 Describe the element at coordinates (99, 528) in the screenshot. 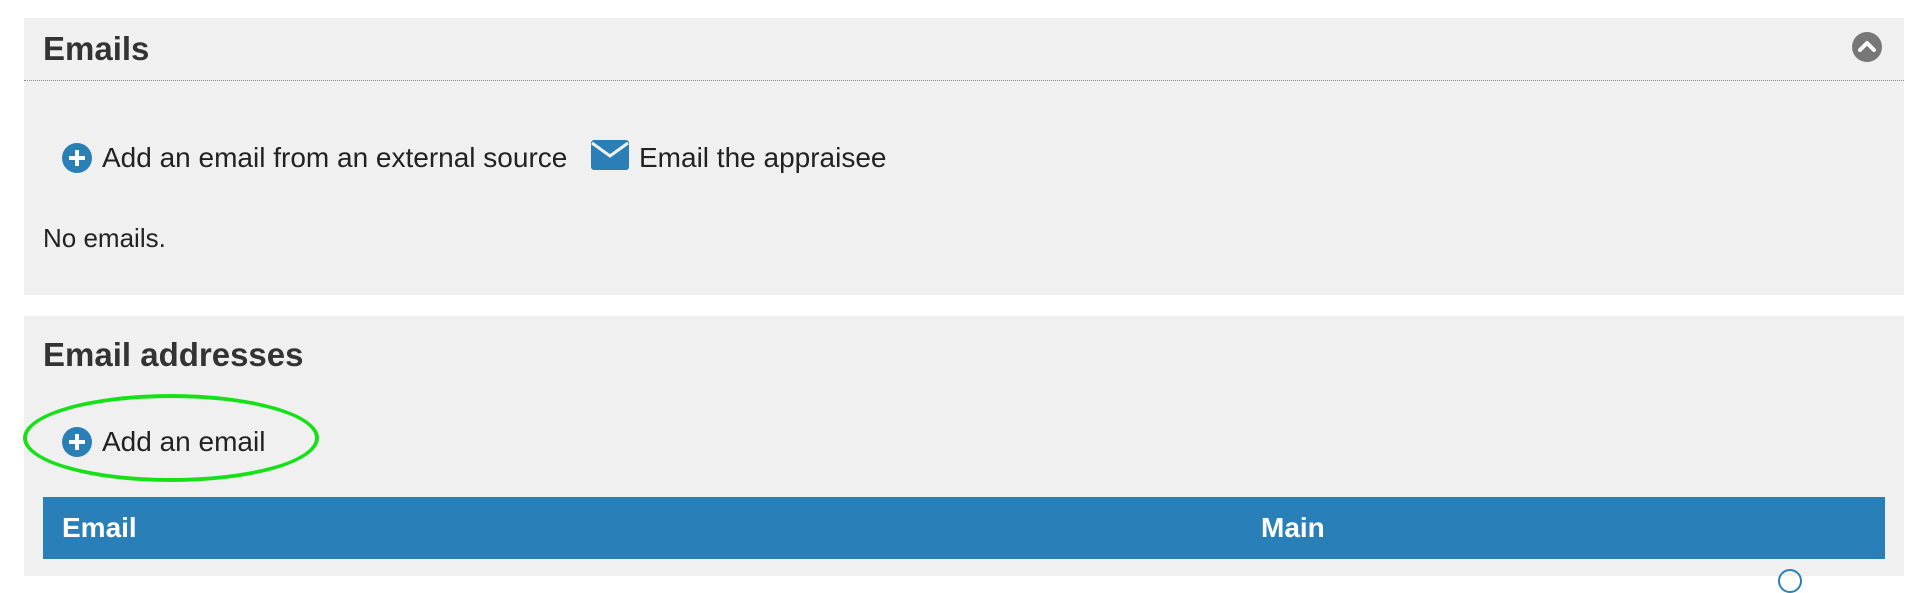

I see `column-header-email: Email` at that location.